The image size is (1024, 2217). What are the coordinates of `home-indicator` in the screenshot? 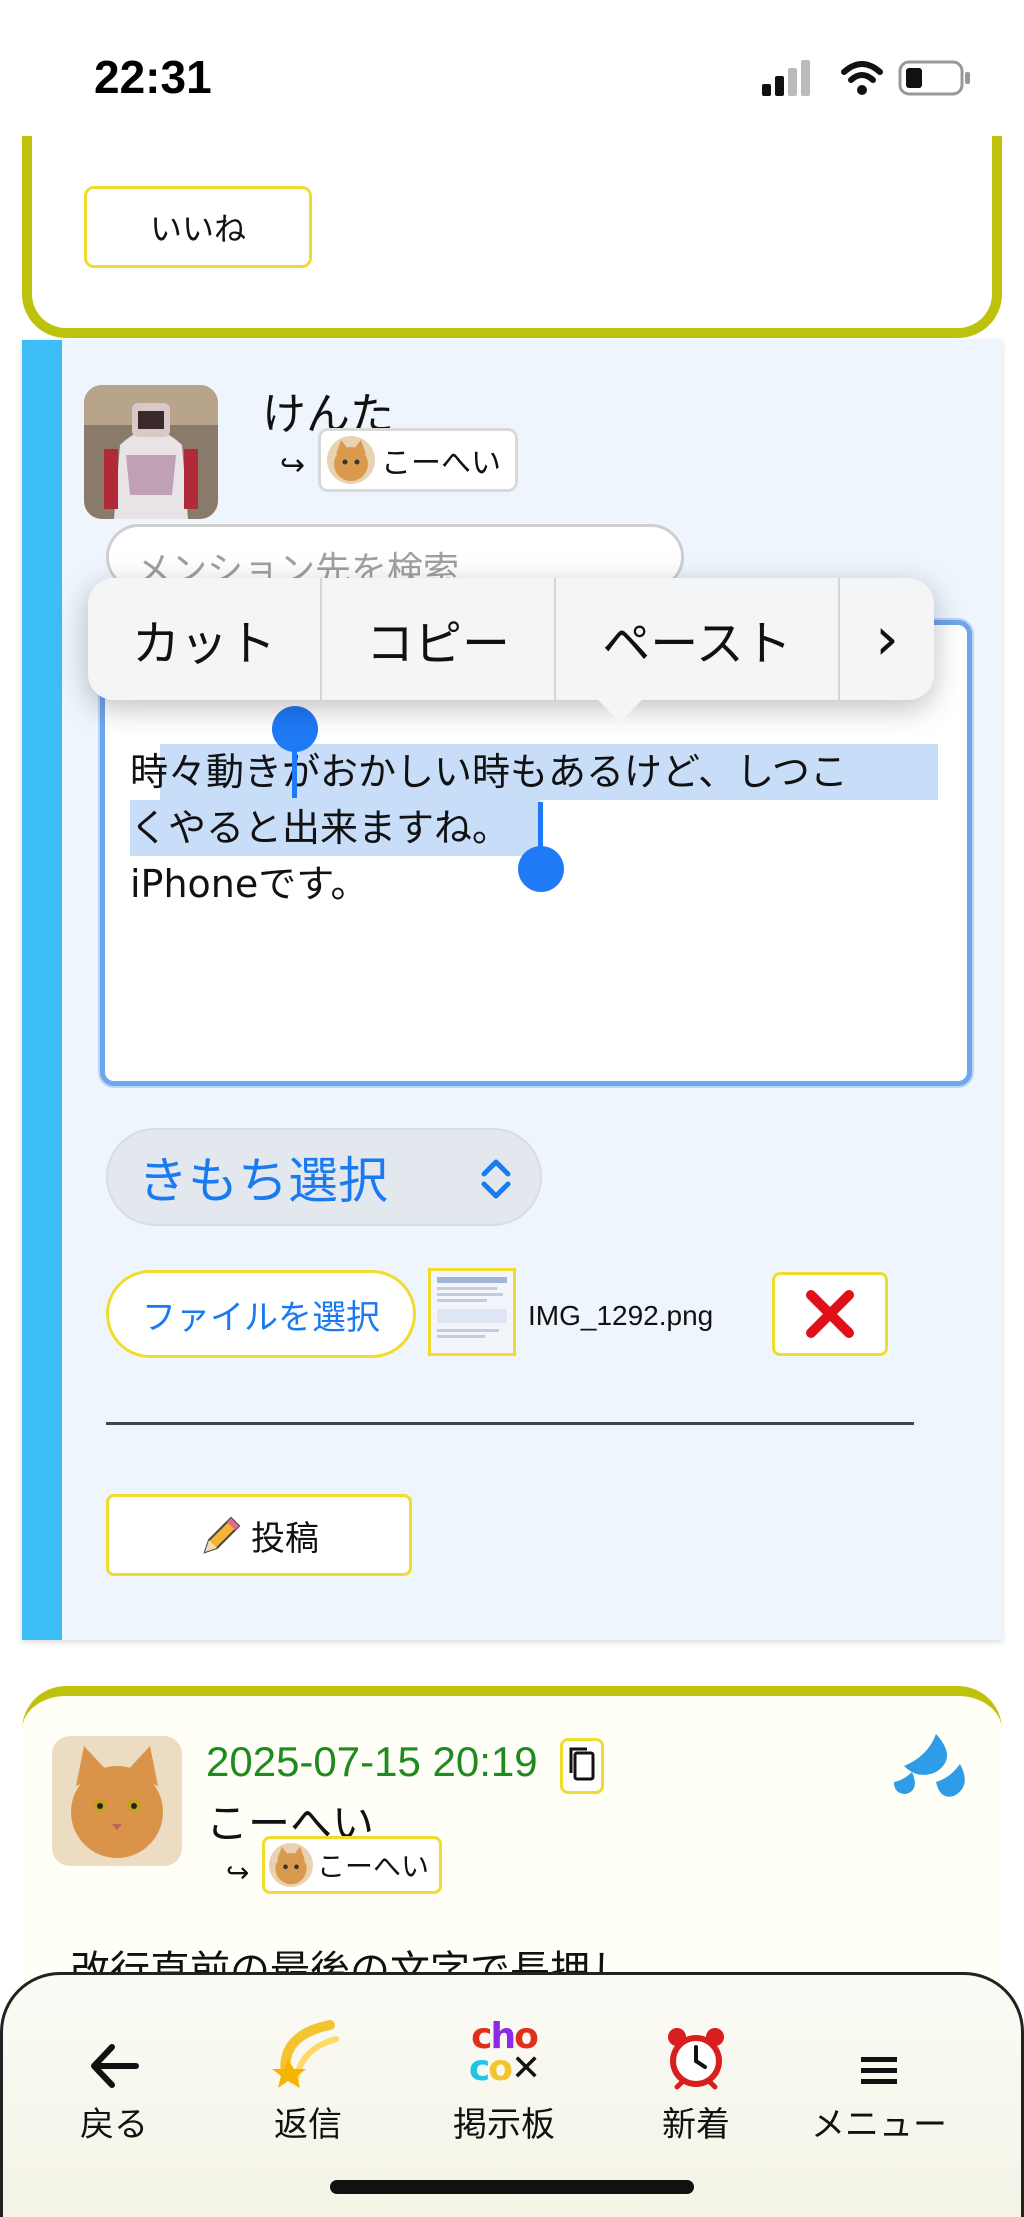 It's located at (512, 2187).